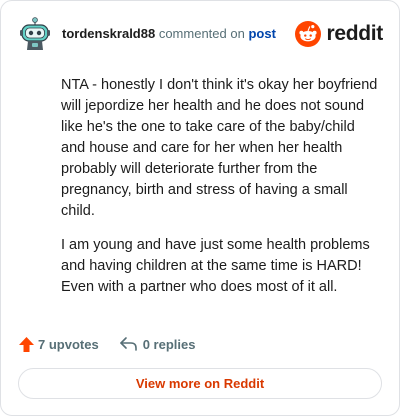 This screenshot has width=400, height=416. I want to click on comment-header: tordenskrald88 commented on post reddit, so click(200, 34).